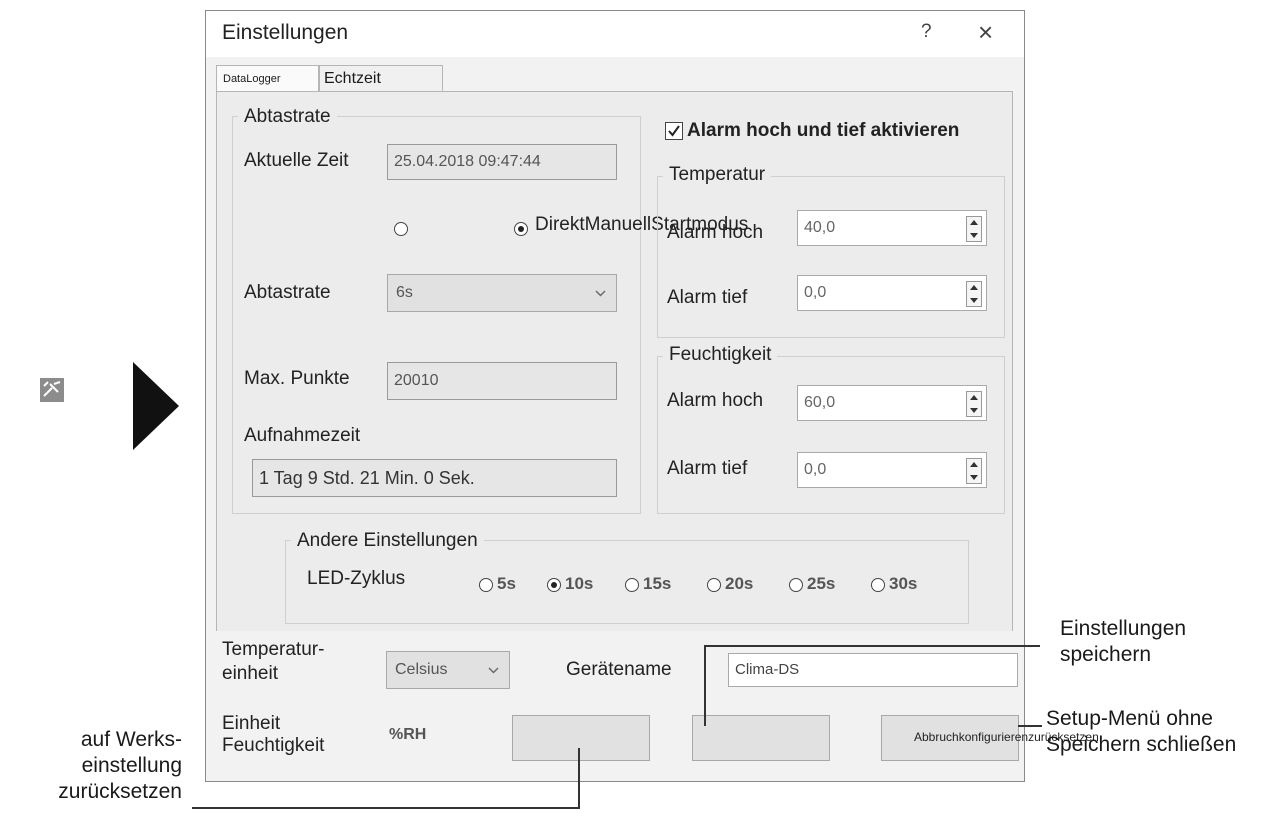 Image resolution: width=1287 pixels, height=820 pixels. What do you see at coordinates (581, 738) in the screenshot?
I see `reset-button` at bounding box center [581, 738].